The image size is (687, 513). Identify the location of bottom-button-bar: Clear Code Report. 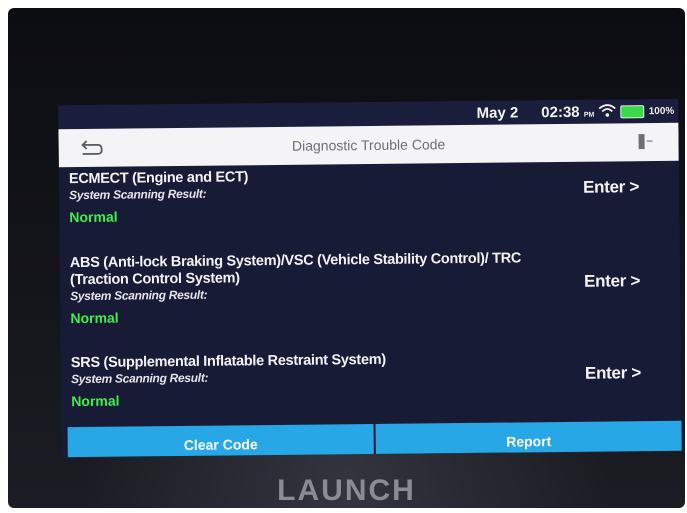
(374, 439).